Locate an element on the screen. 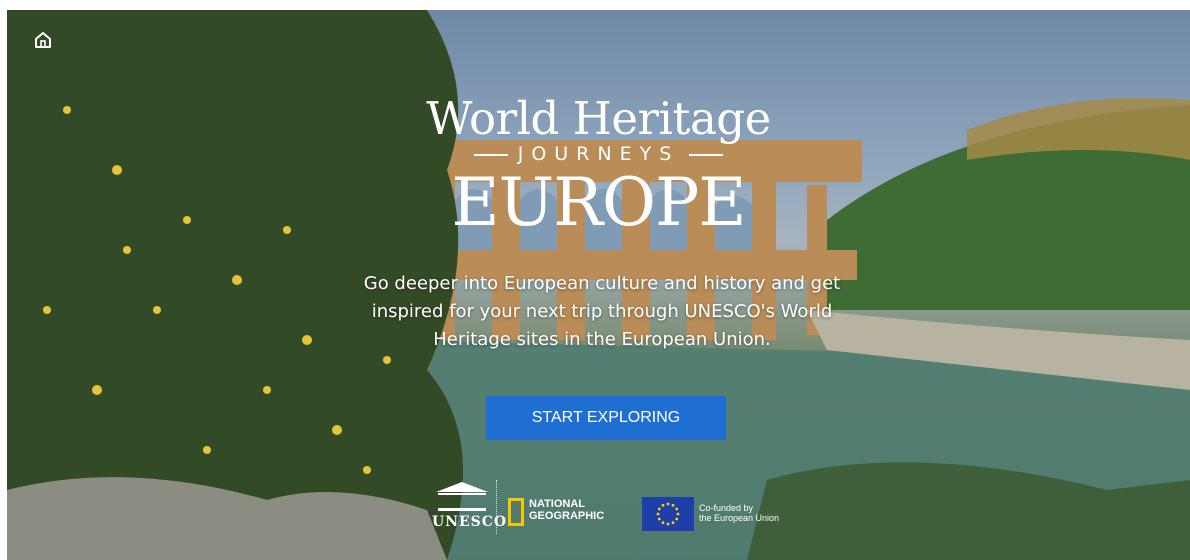 This screenshot has height=560, width=1190. eu-funding-text: Co-funded by the European Union is located at coordinates (759, 513).